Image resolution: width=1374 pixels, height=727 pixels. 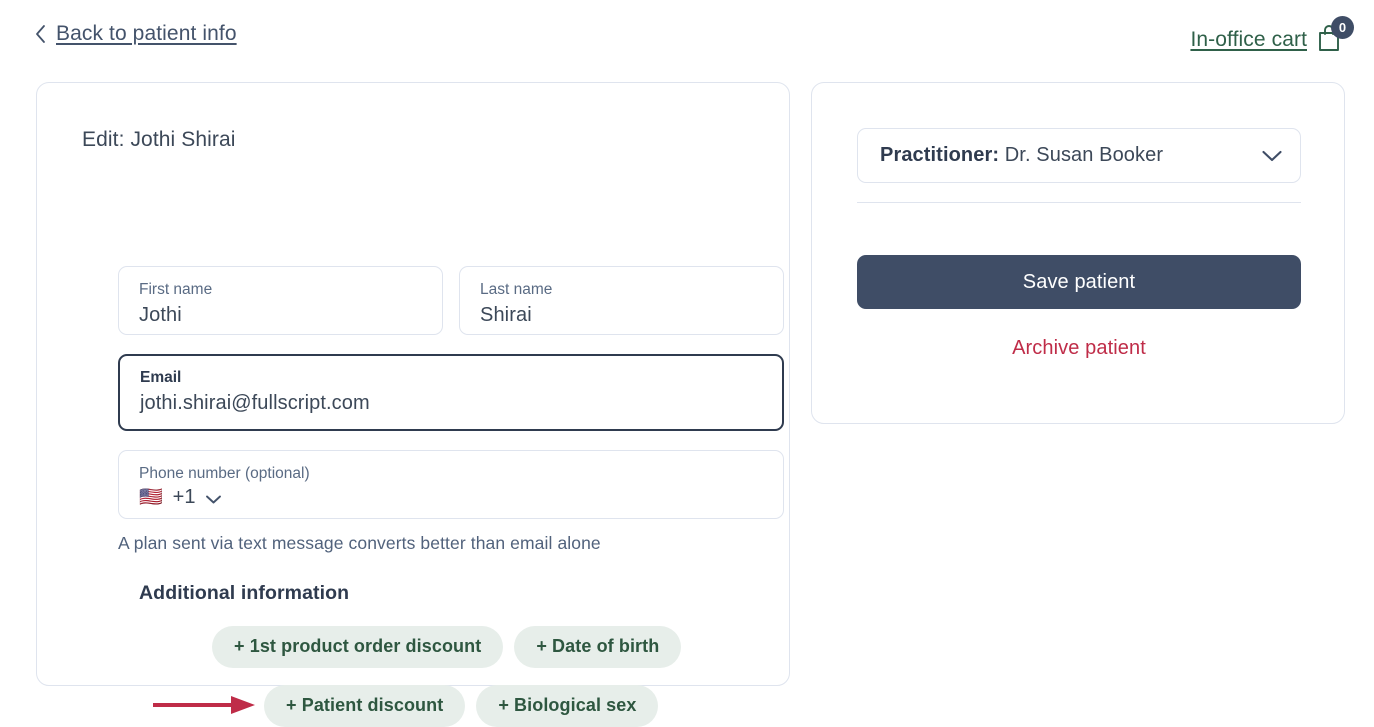 I want to click on first-name-value: Jothi, so click(x=160, y=315).